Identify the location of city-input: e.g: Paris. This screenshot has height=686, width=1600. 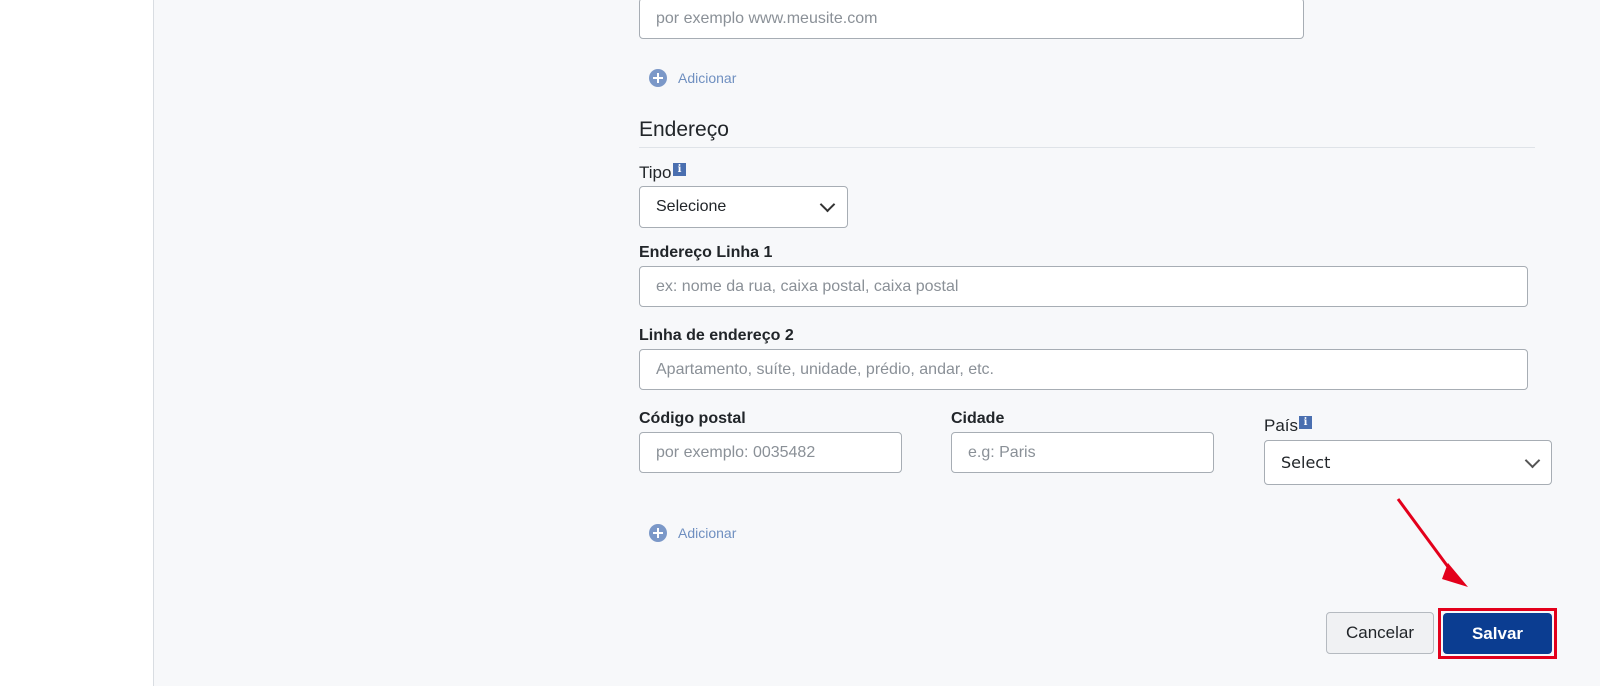
(1082, 452).